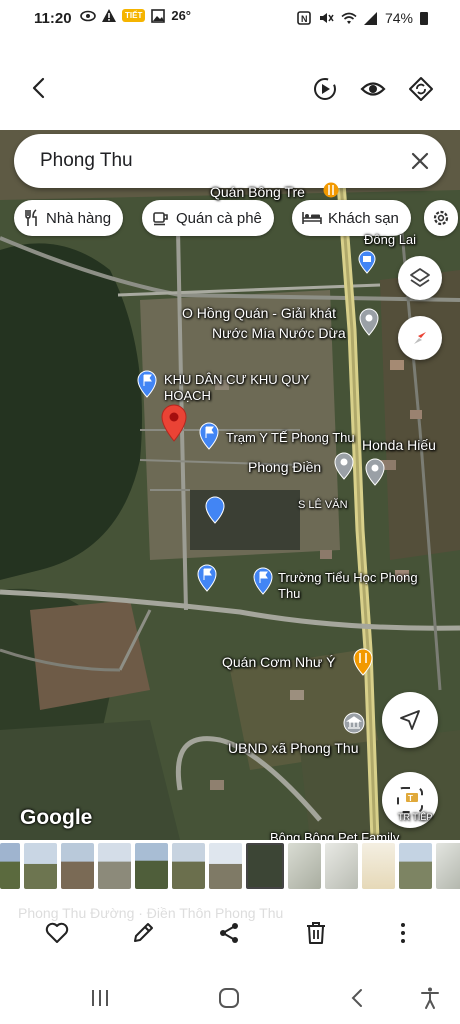  I want to click on chip-coffee: Quán cà phê, so click(208, 218).